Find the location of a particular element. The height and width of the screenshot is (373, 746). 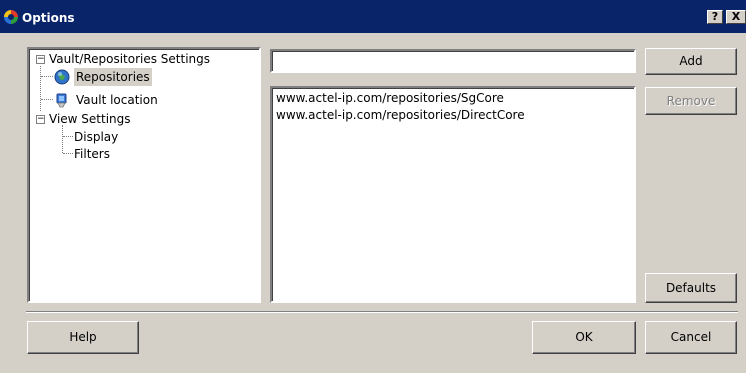

tree-node-vault-repositories-settings: − Vault/Repositories Settings is located at coordinates (144, 59).